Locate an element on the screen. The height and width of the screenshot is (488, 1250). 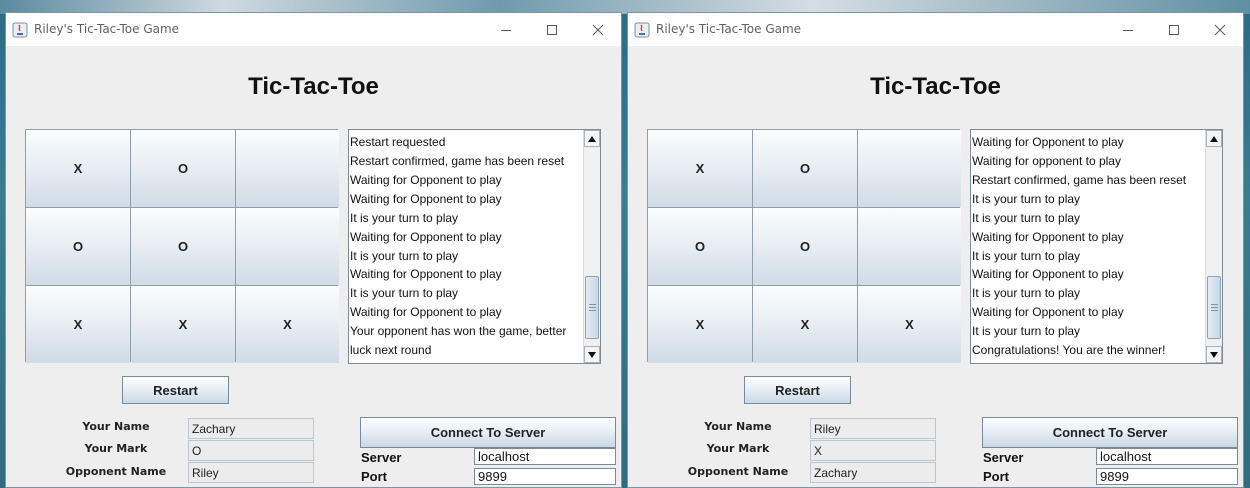
log-line: Restart requested is located at coordinates (398, 142).